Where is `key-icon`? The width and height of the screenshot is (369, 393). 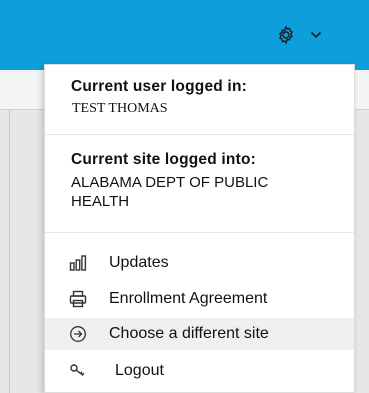 key-icon is located at coordinates (77, 370).